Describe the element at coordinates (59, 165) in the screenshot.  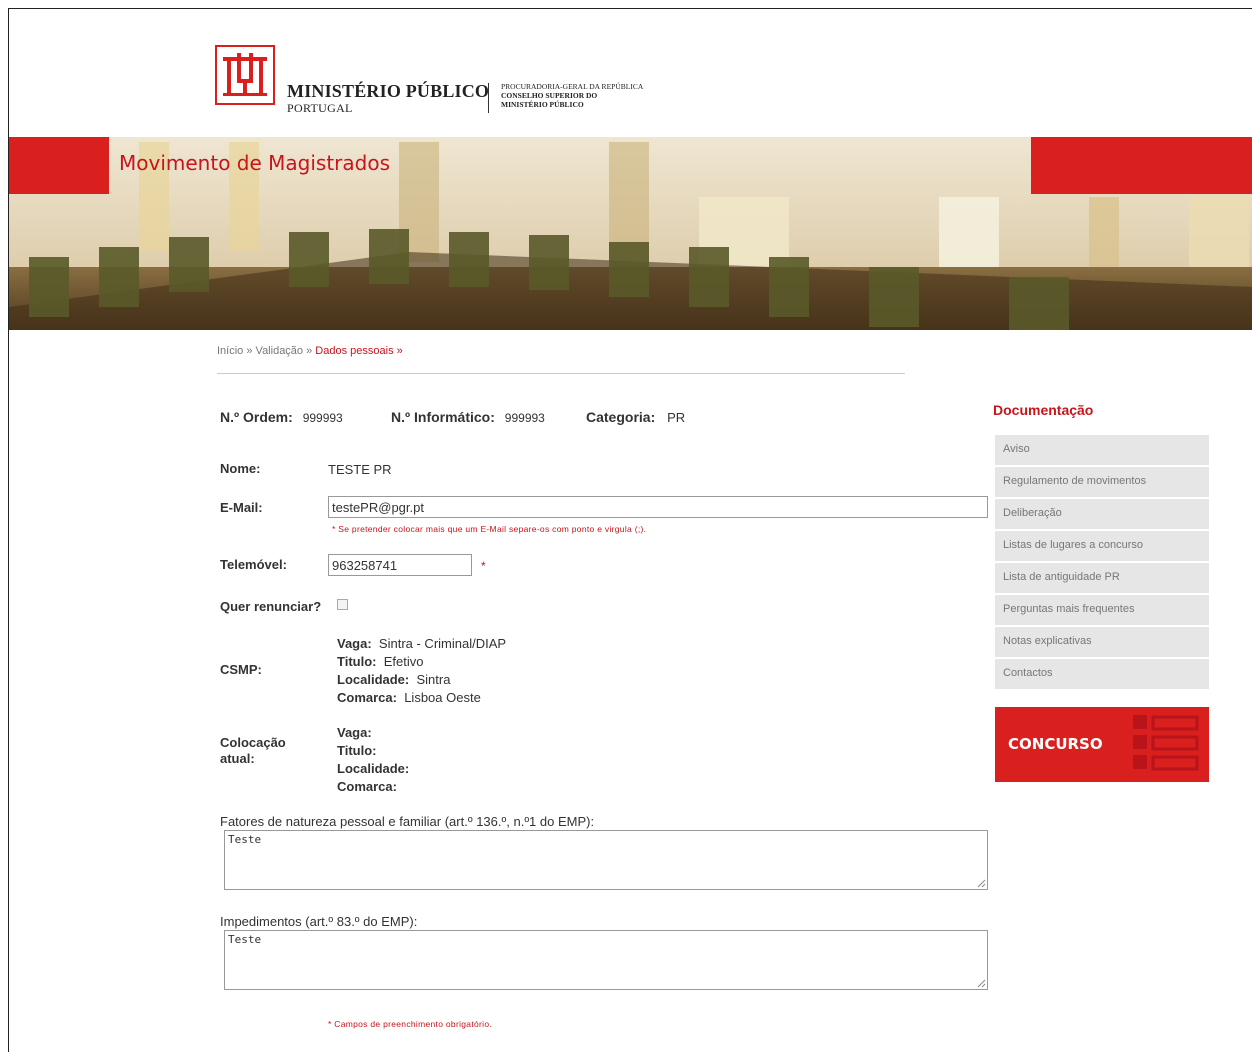
I see `banner-red-bar-left` at that location.